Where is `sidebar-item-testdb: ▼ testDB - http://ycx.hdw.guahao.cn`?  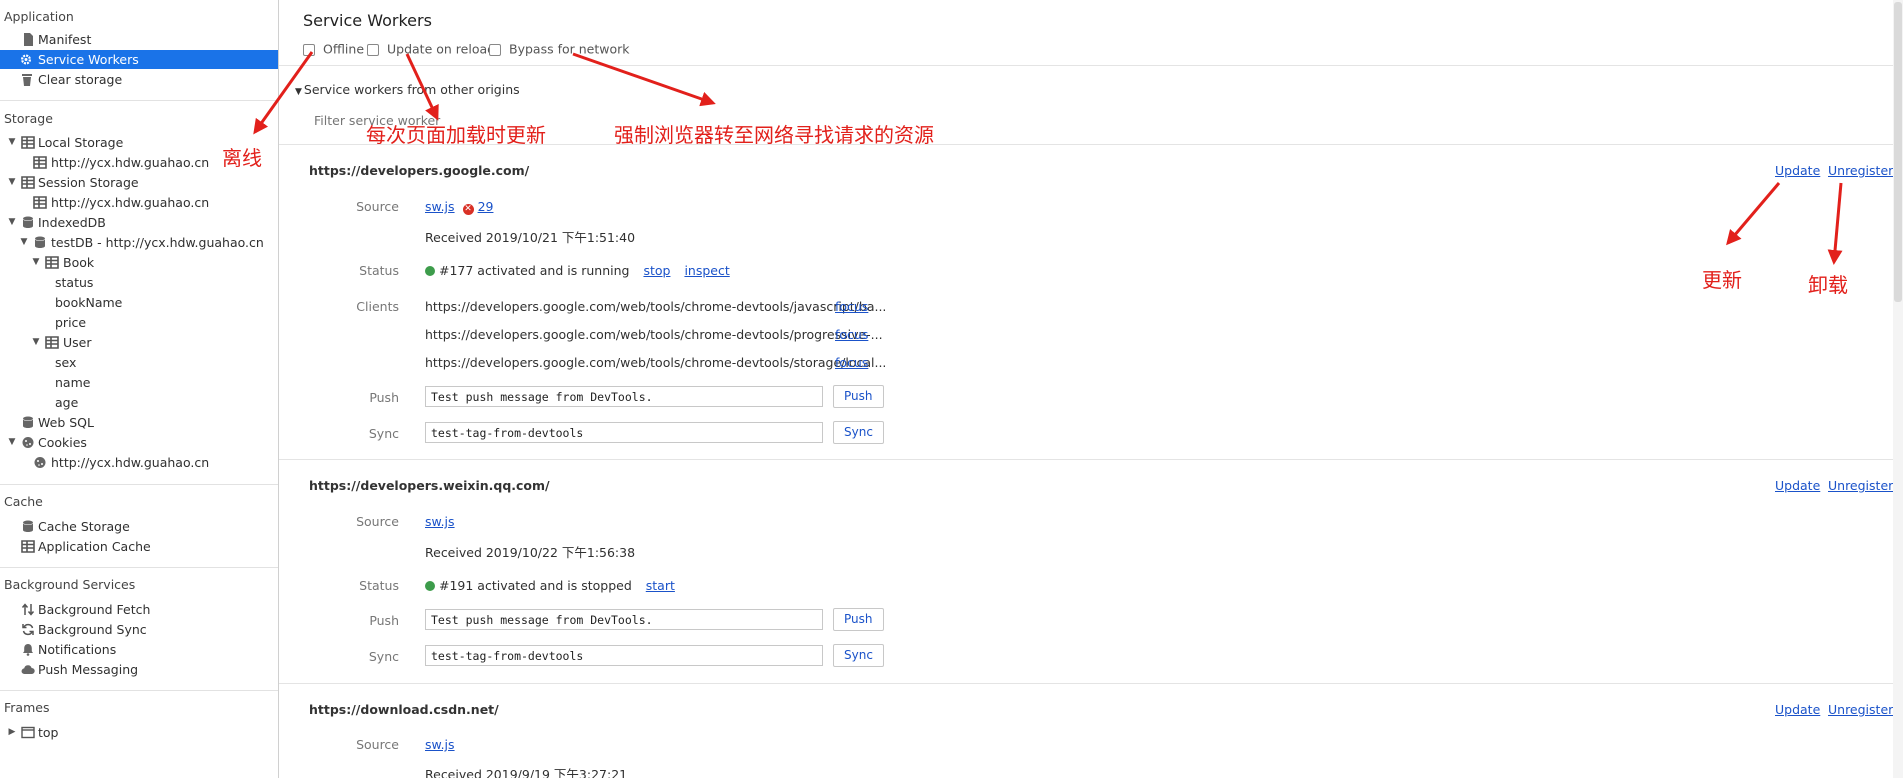
sidebar-item-testdb: ▼ testDB - http://ycx.hdw.guahao.cn is located at coordinates (139, 242).